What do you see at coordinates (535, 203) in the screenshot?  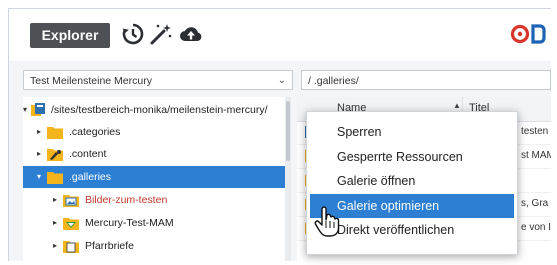 I see `list-cell-title: s, Gra` at bounding box center [535, 203].